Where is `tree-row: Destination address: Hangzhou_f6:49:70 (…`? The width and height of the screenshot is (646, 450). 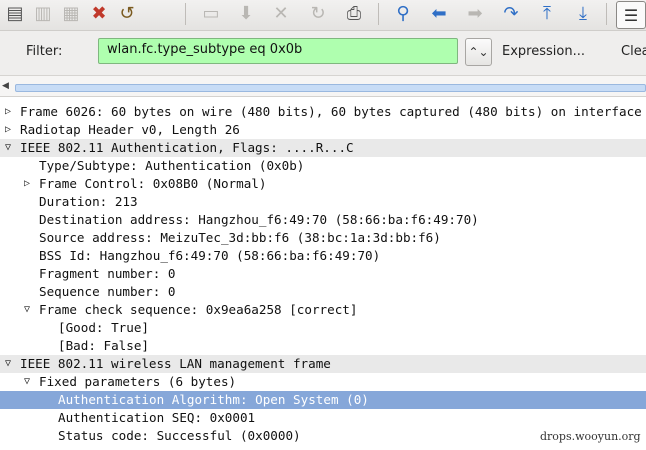 tree-row: Destination address: Hangzhou_f6:49:70 (… is located at coordinates (323, 220).